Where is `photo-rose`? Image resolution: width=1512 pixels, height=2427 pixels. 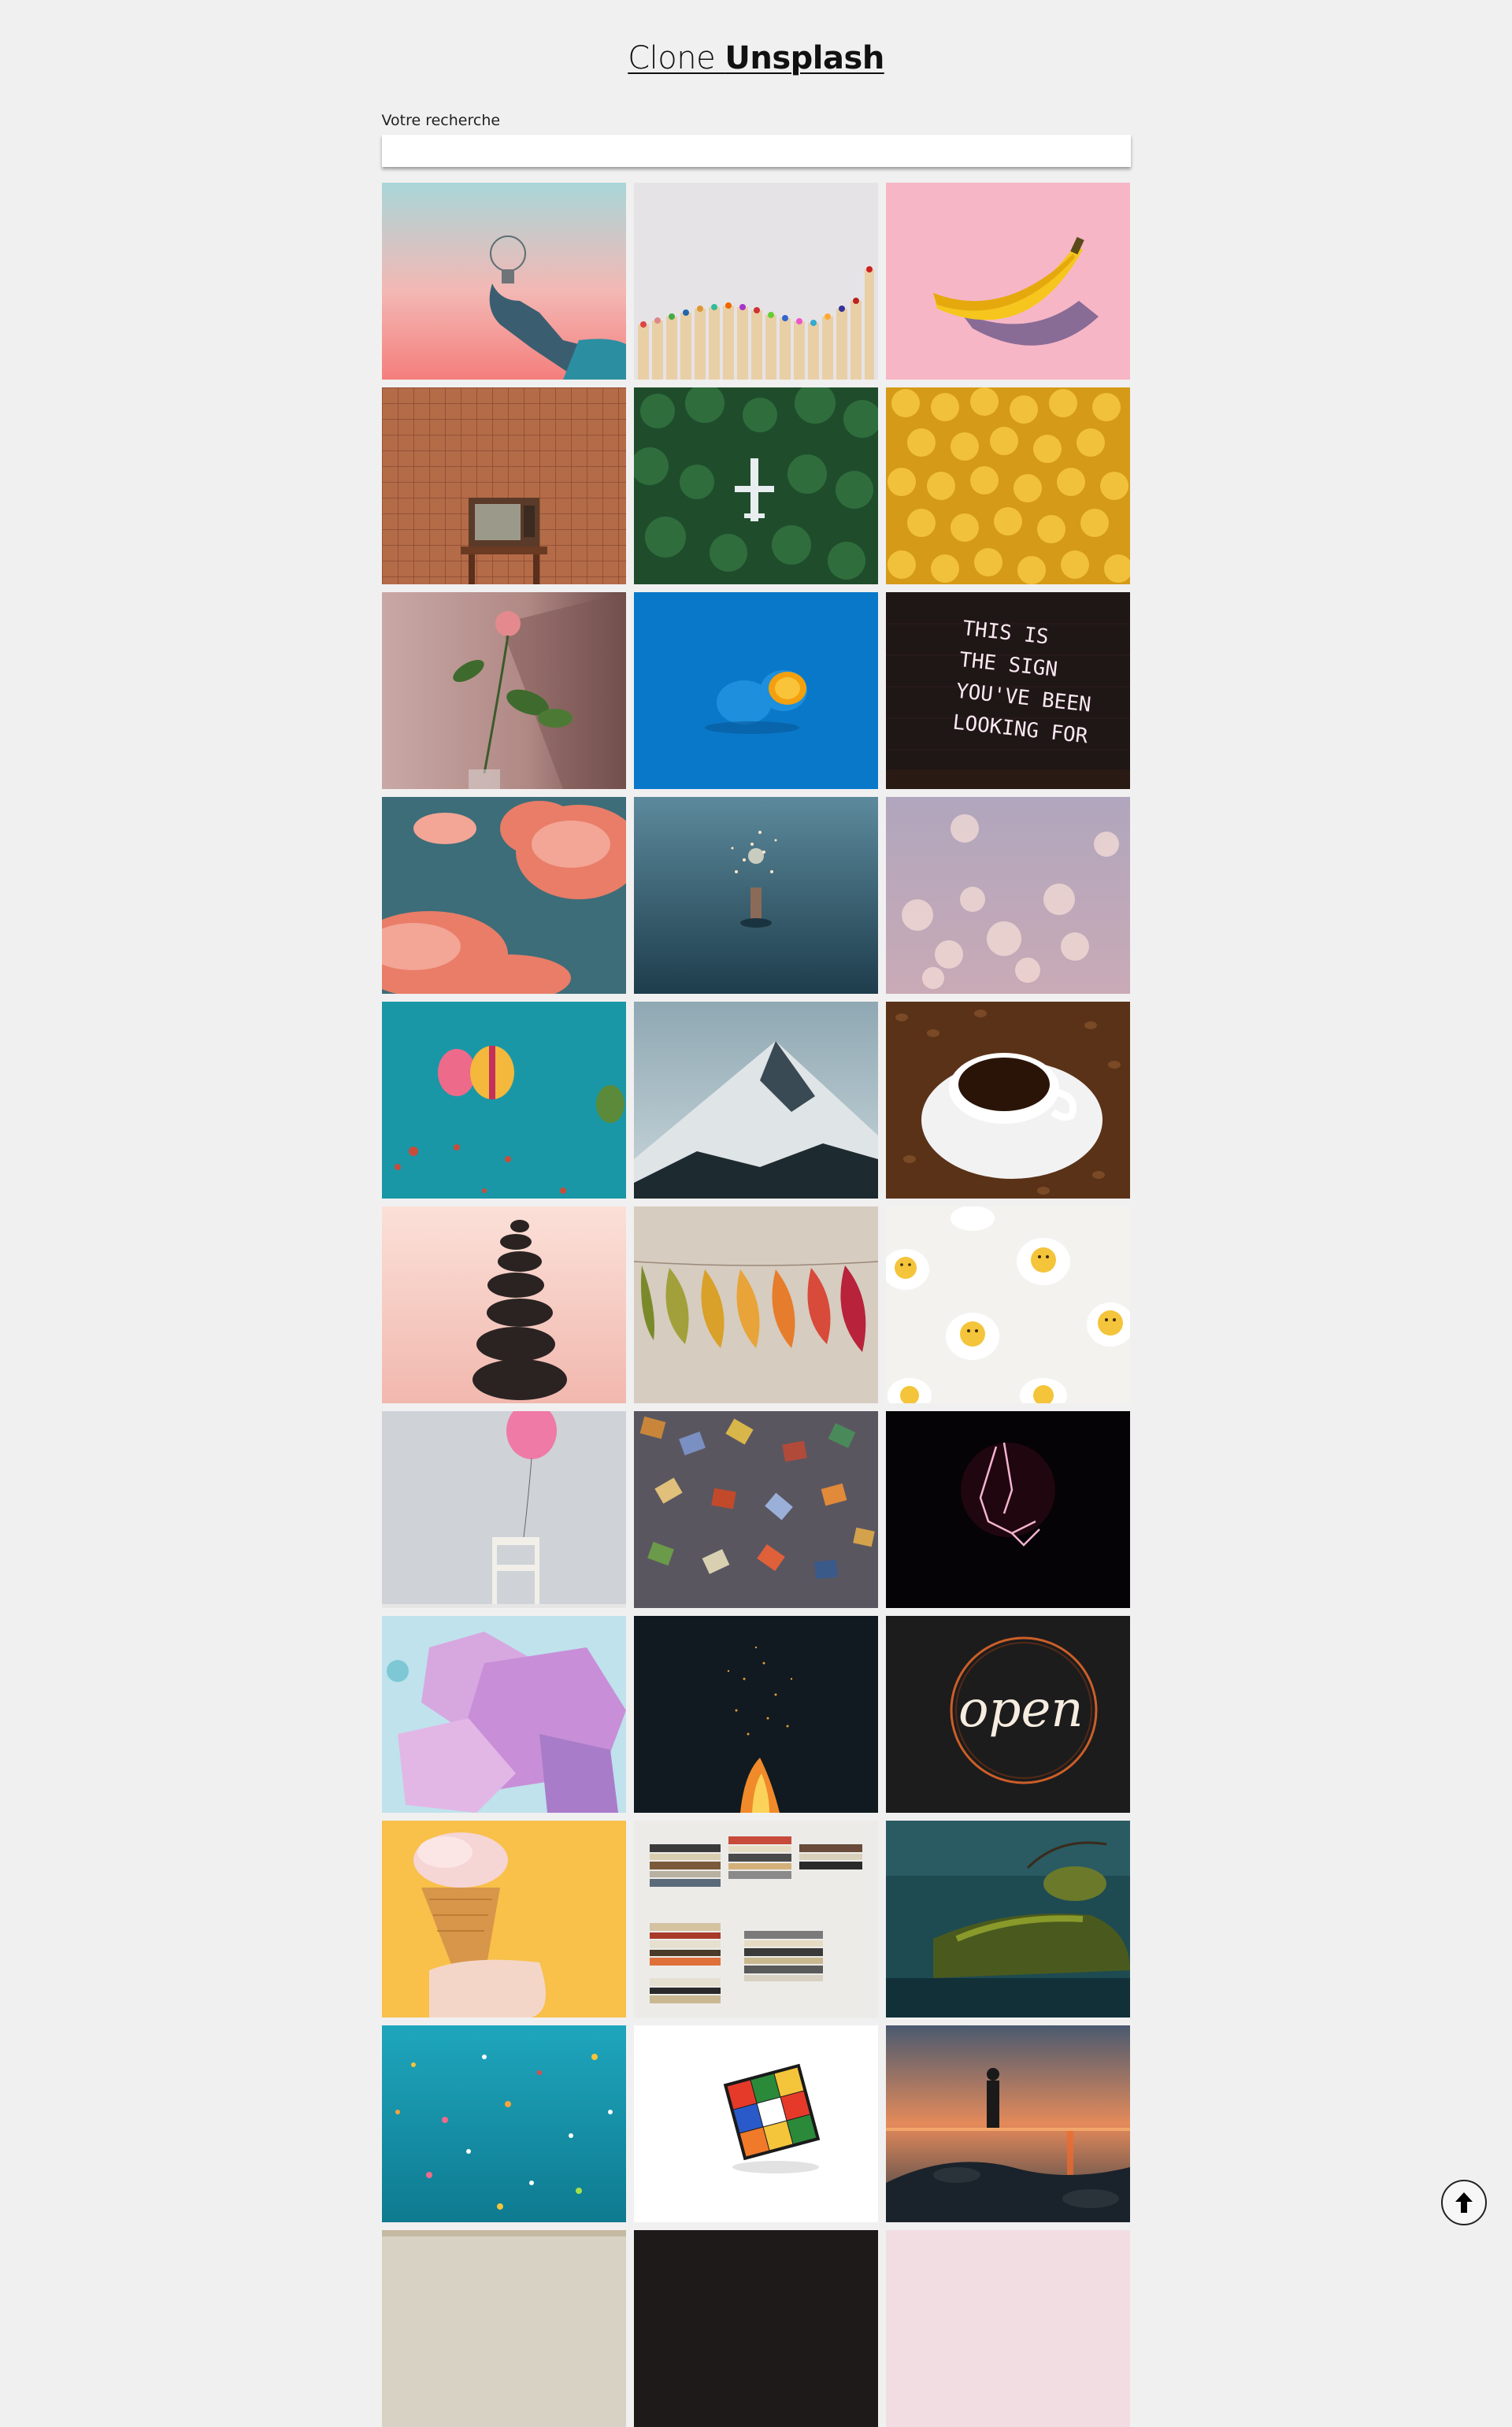 photo-rose is located at coordinates (503, 690).